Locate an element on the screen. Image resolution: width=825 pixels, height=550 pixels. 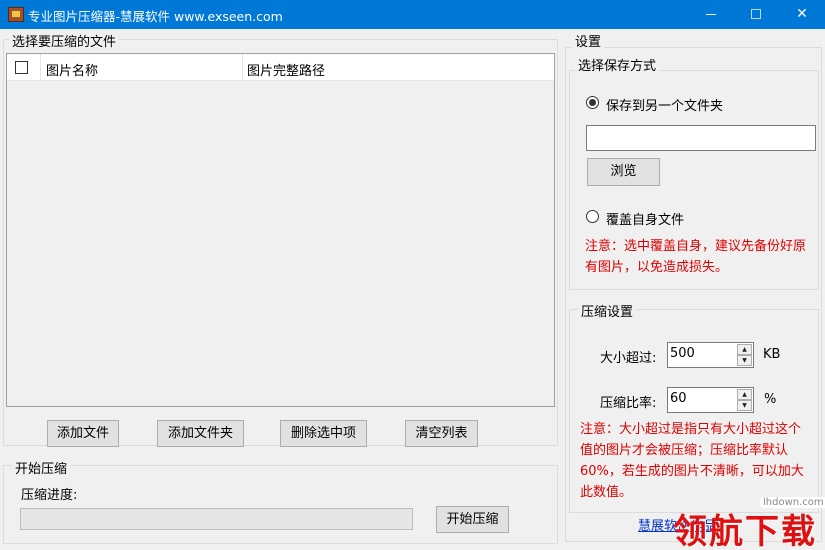
close-button: ✕ is located at coordinates (802, 14).